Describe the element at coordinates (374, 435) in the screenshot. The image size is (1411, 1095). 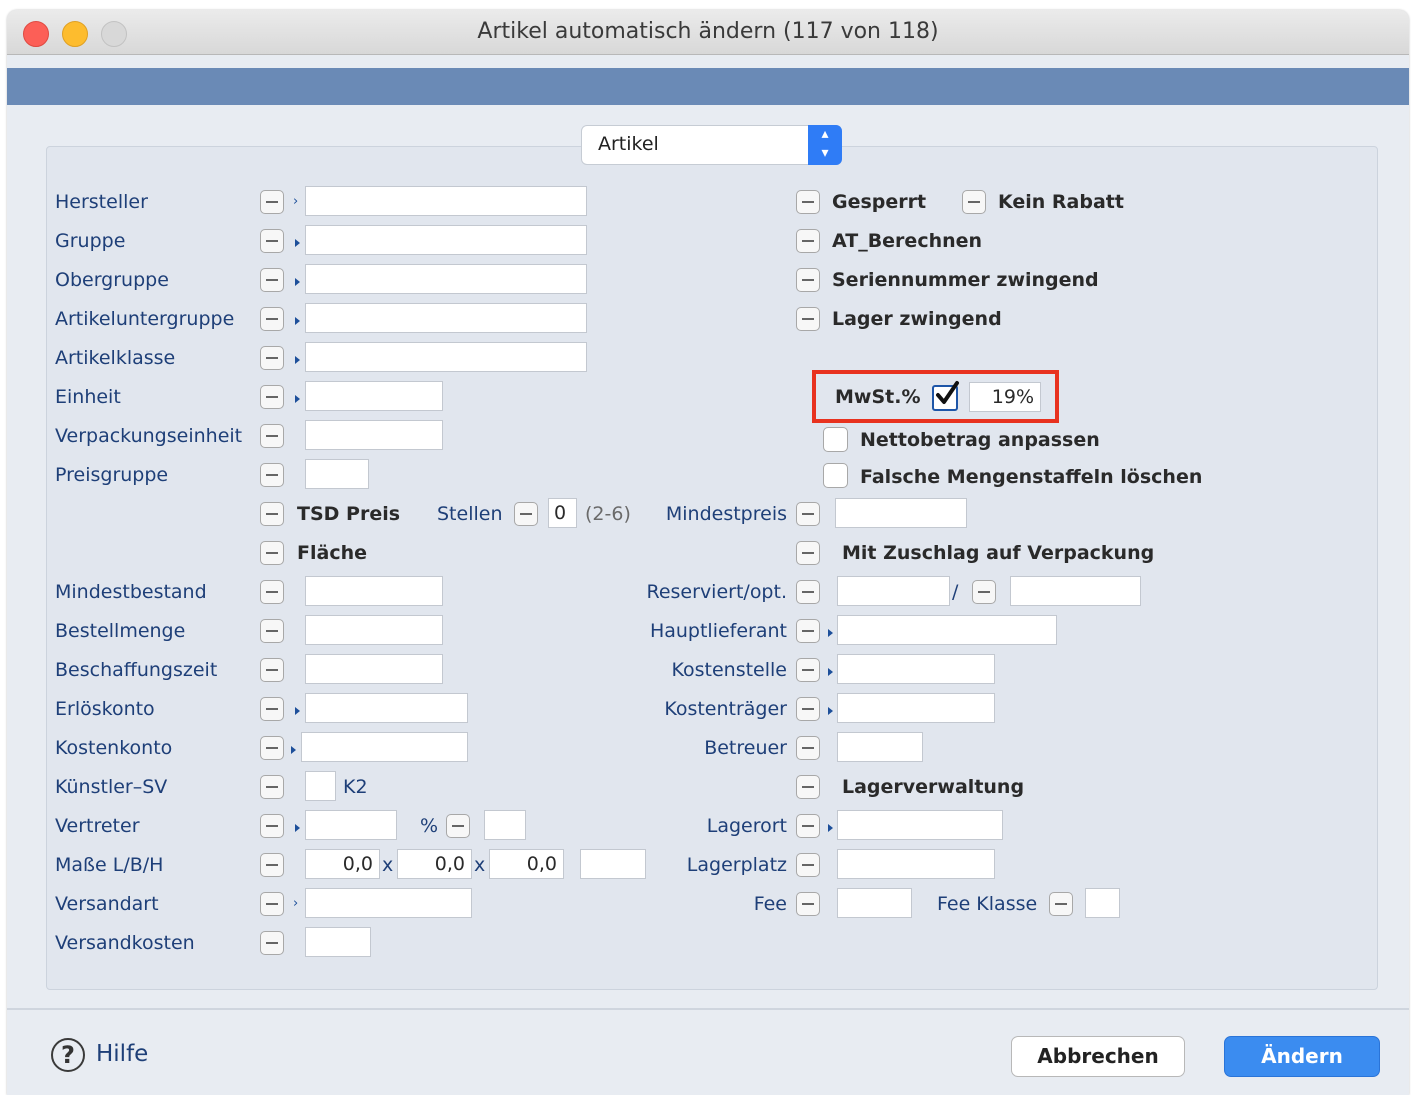
I see `verpackungseinheit-field` at that location.